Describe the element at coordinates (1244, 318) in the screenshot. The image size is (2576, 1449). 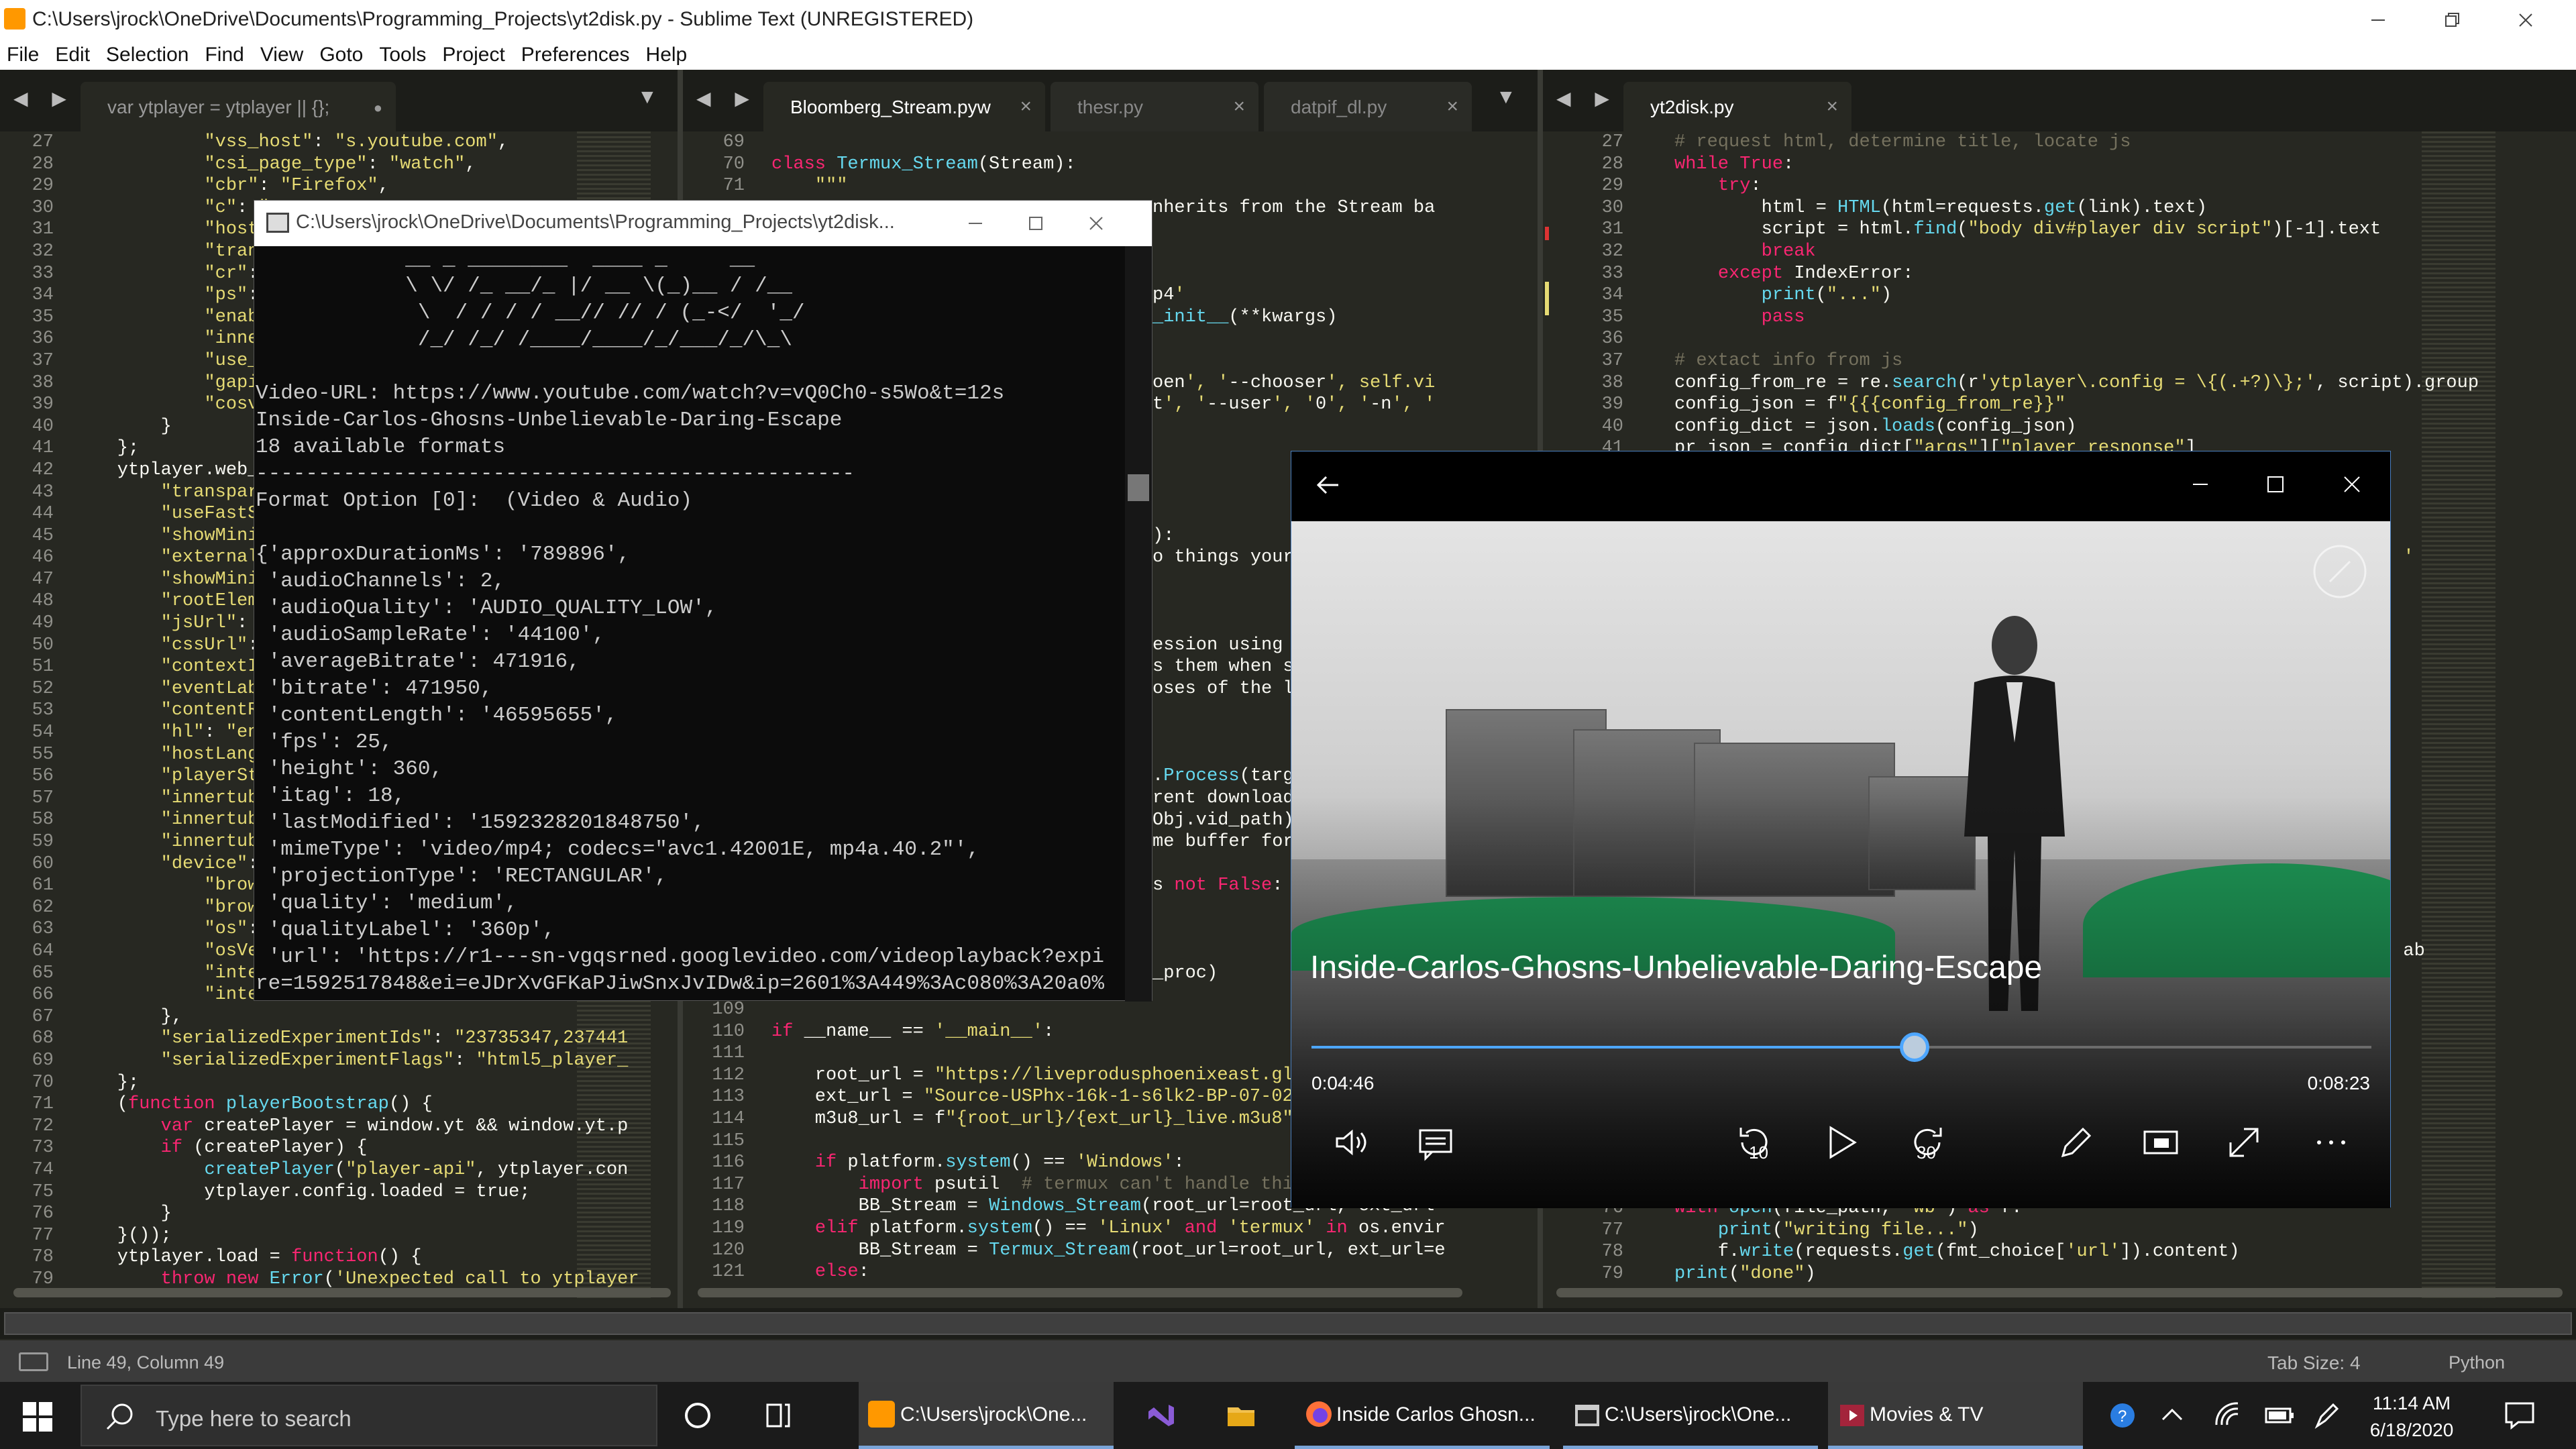
I see `code-fragment: _init__(**kwargs)` at that location.